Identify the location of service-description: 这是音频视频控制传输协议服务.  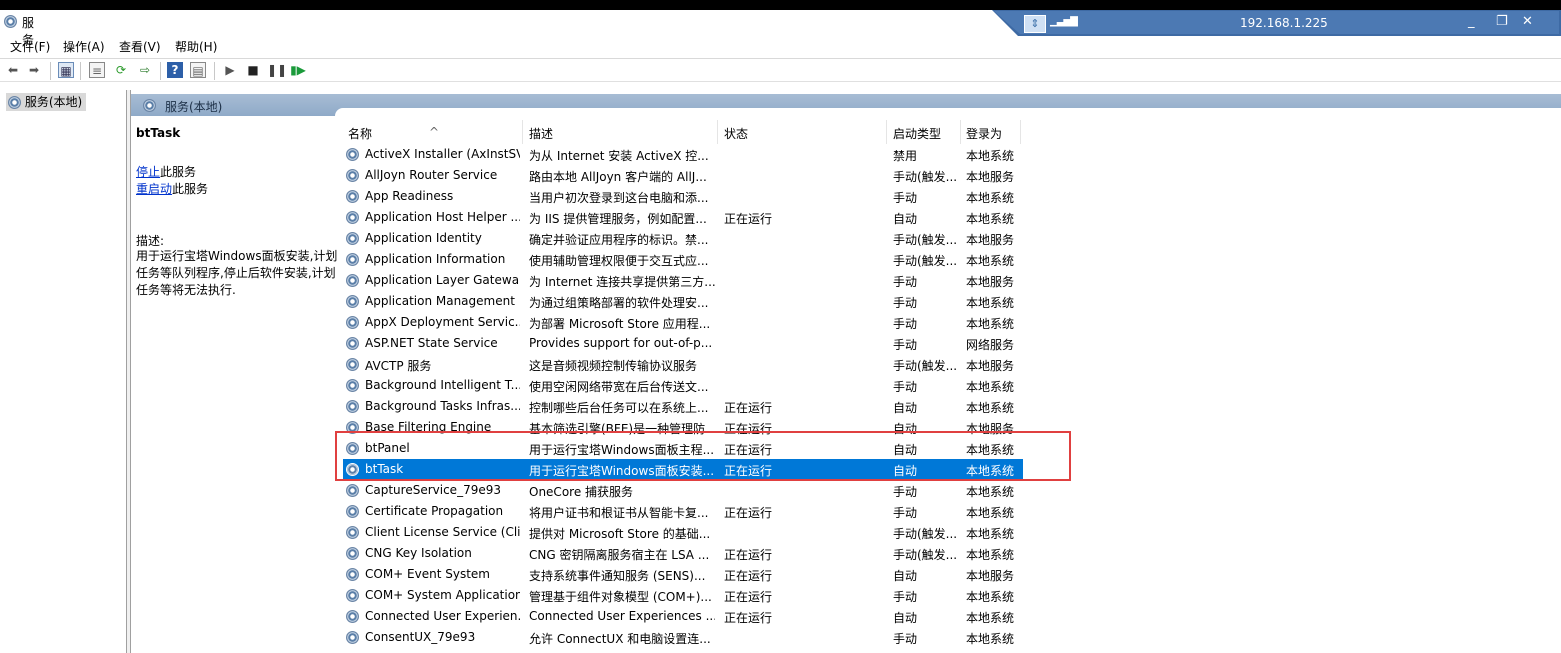
(613, 366).